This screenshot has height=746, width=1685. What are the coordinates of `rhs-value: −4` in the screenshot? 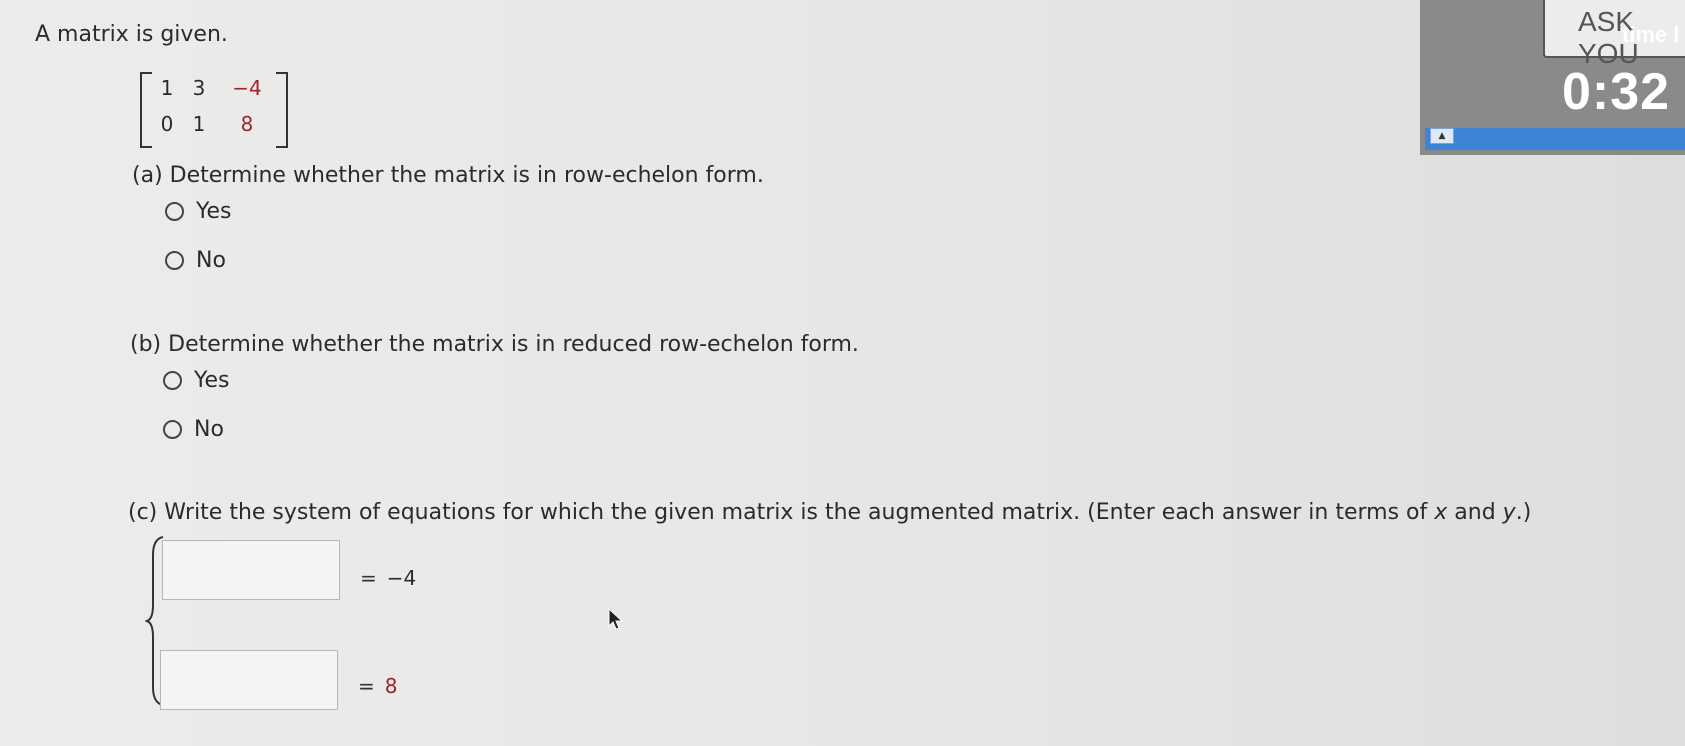 It's located at (401, 578).